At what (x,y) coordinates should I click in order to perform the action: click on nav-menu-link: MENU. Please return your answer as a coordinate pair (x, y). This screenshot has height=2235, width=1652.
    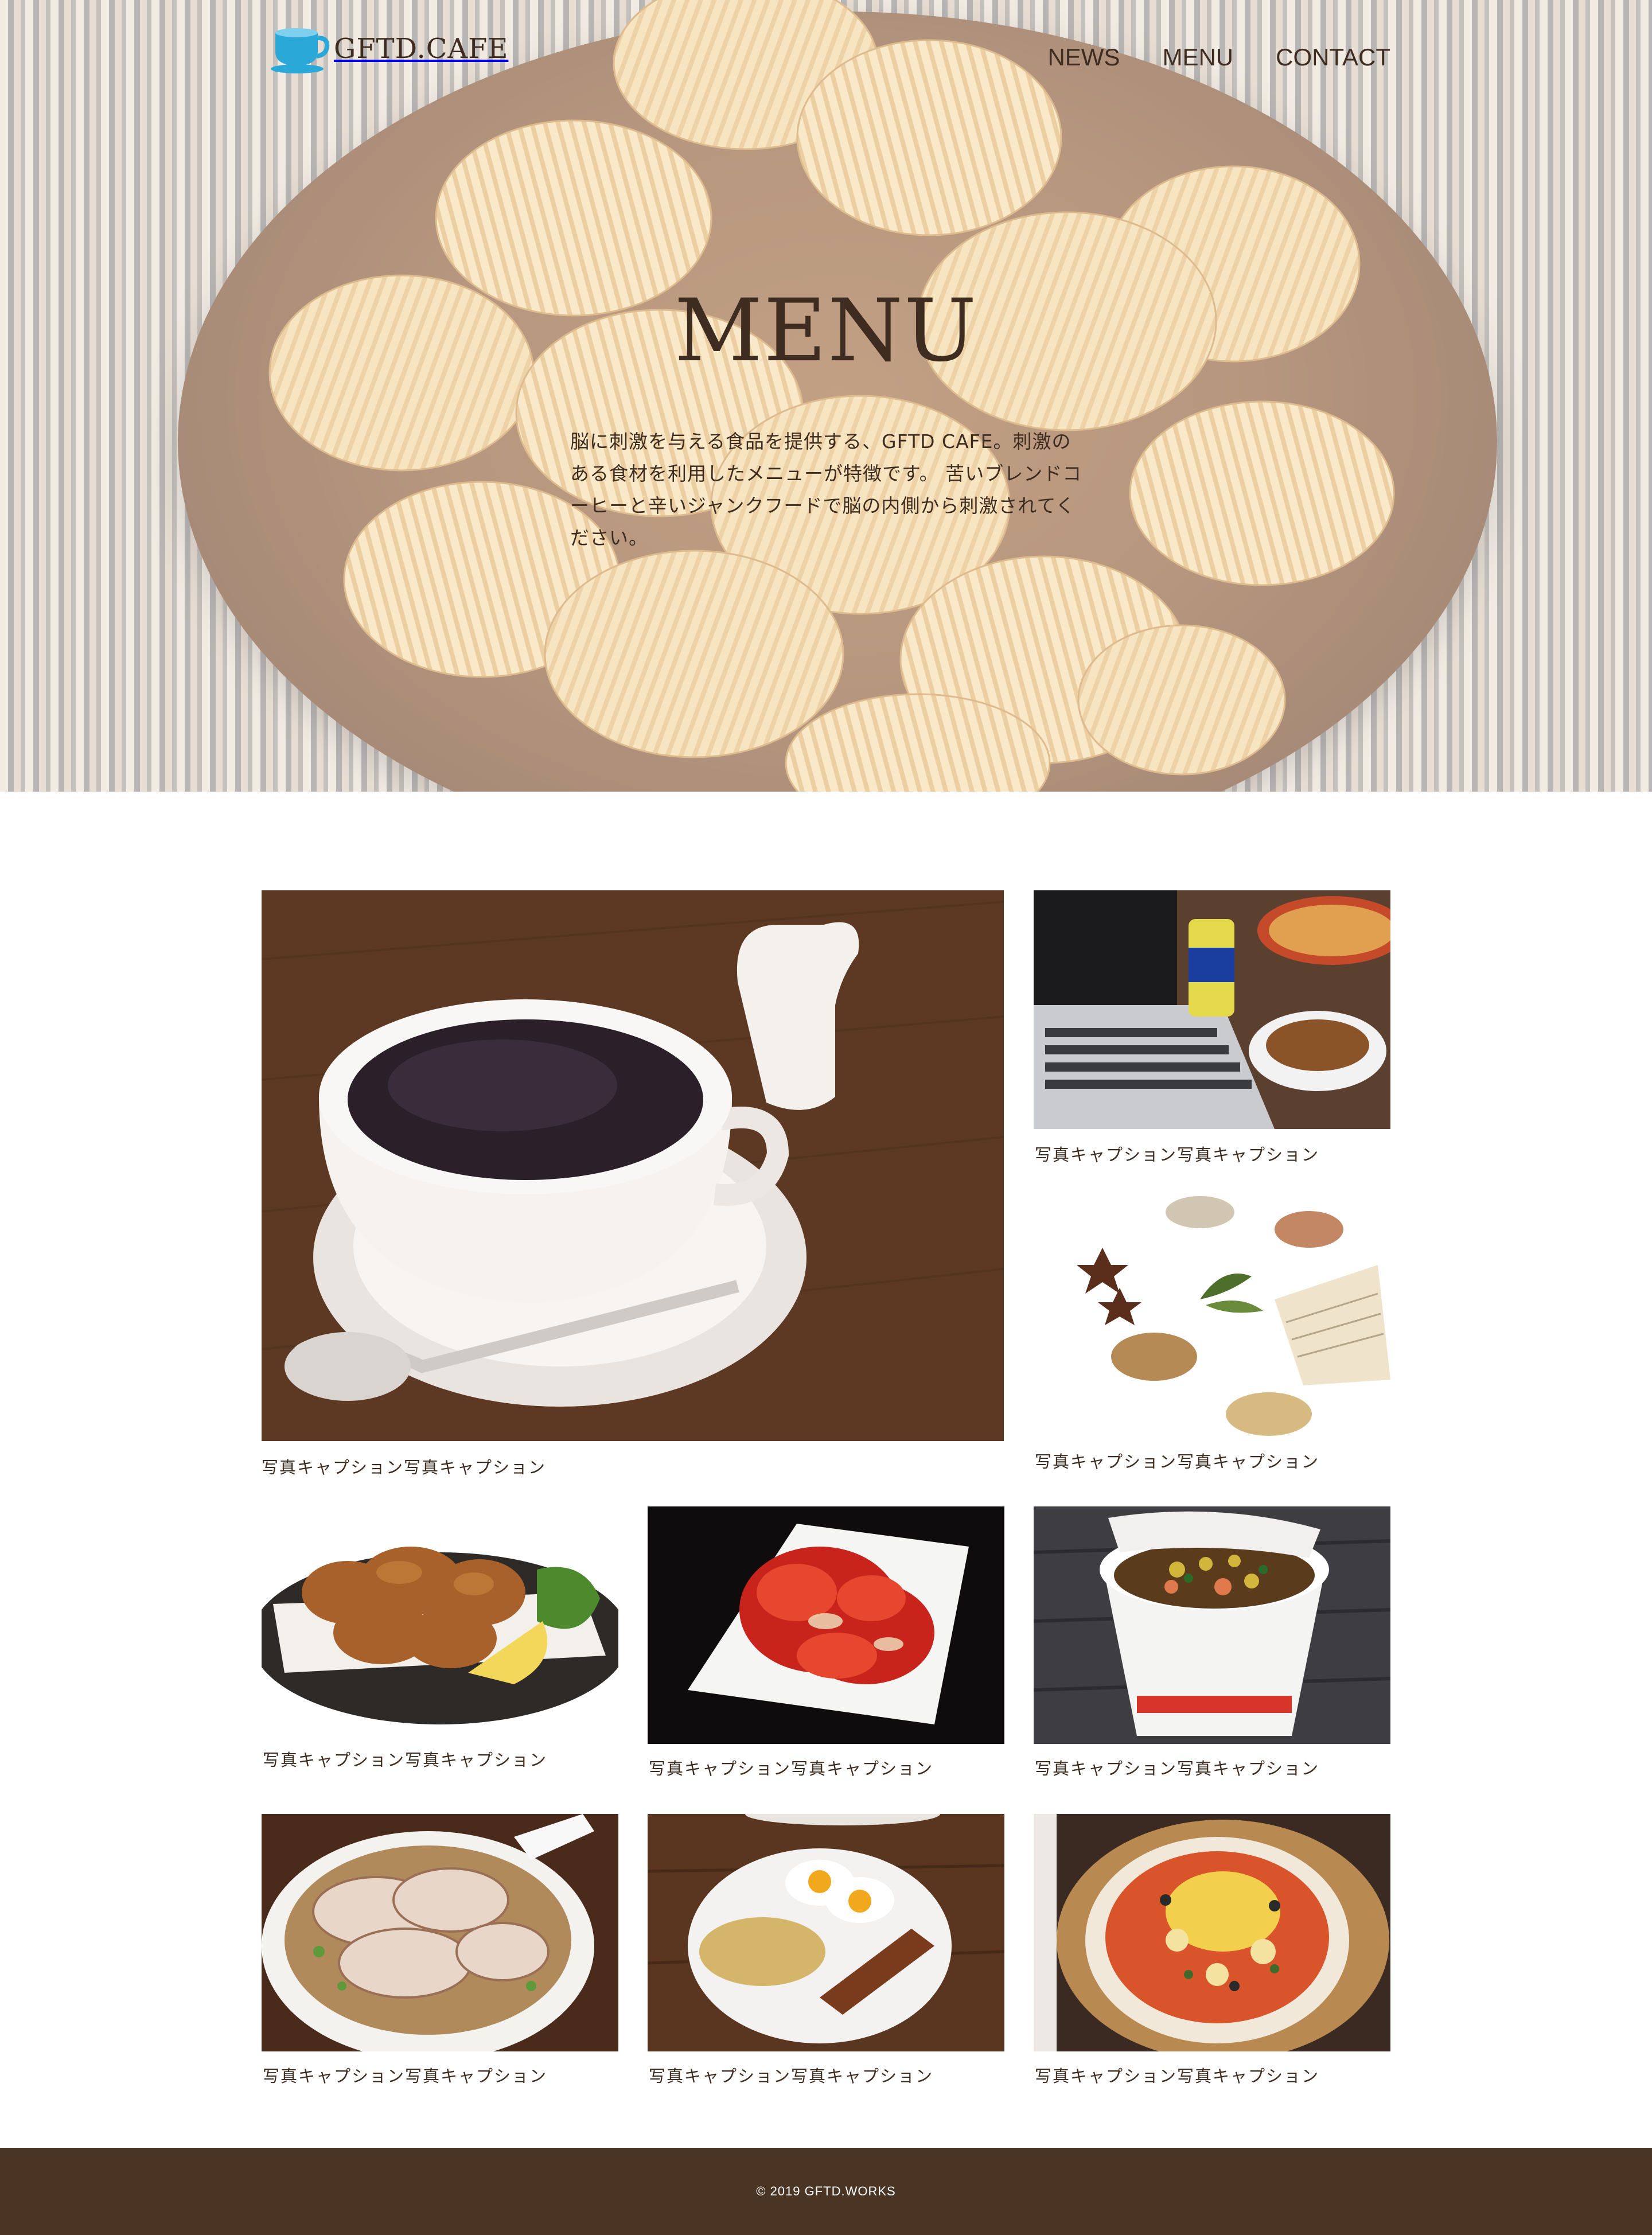
    Looking at the image, I should click on (1197, 57).